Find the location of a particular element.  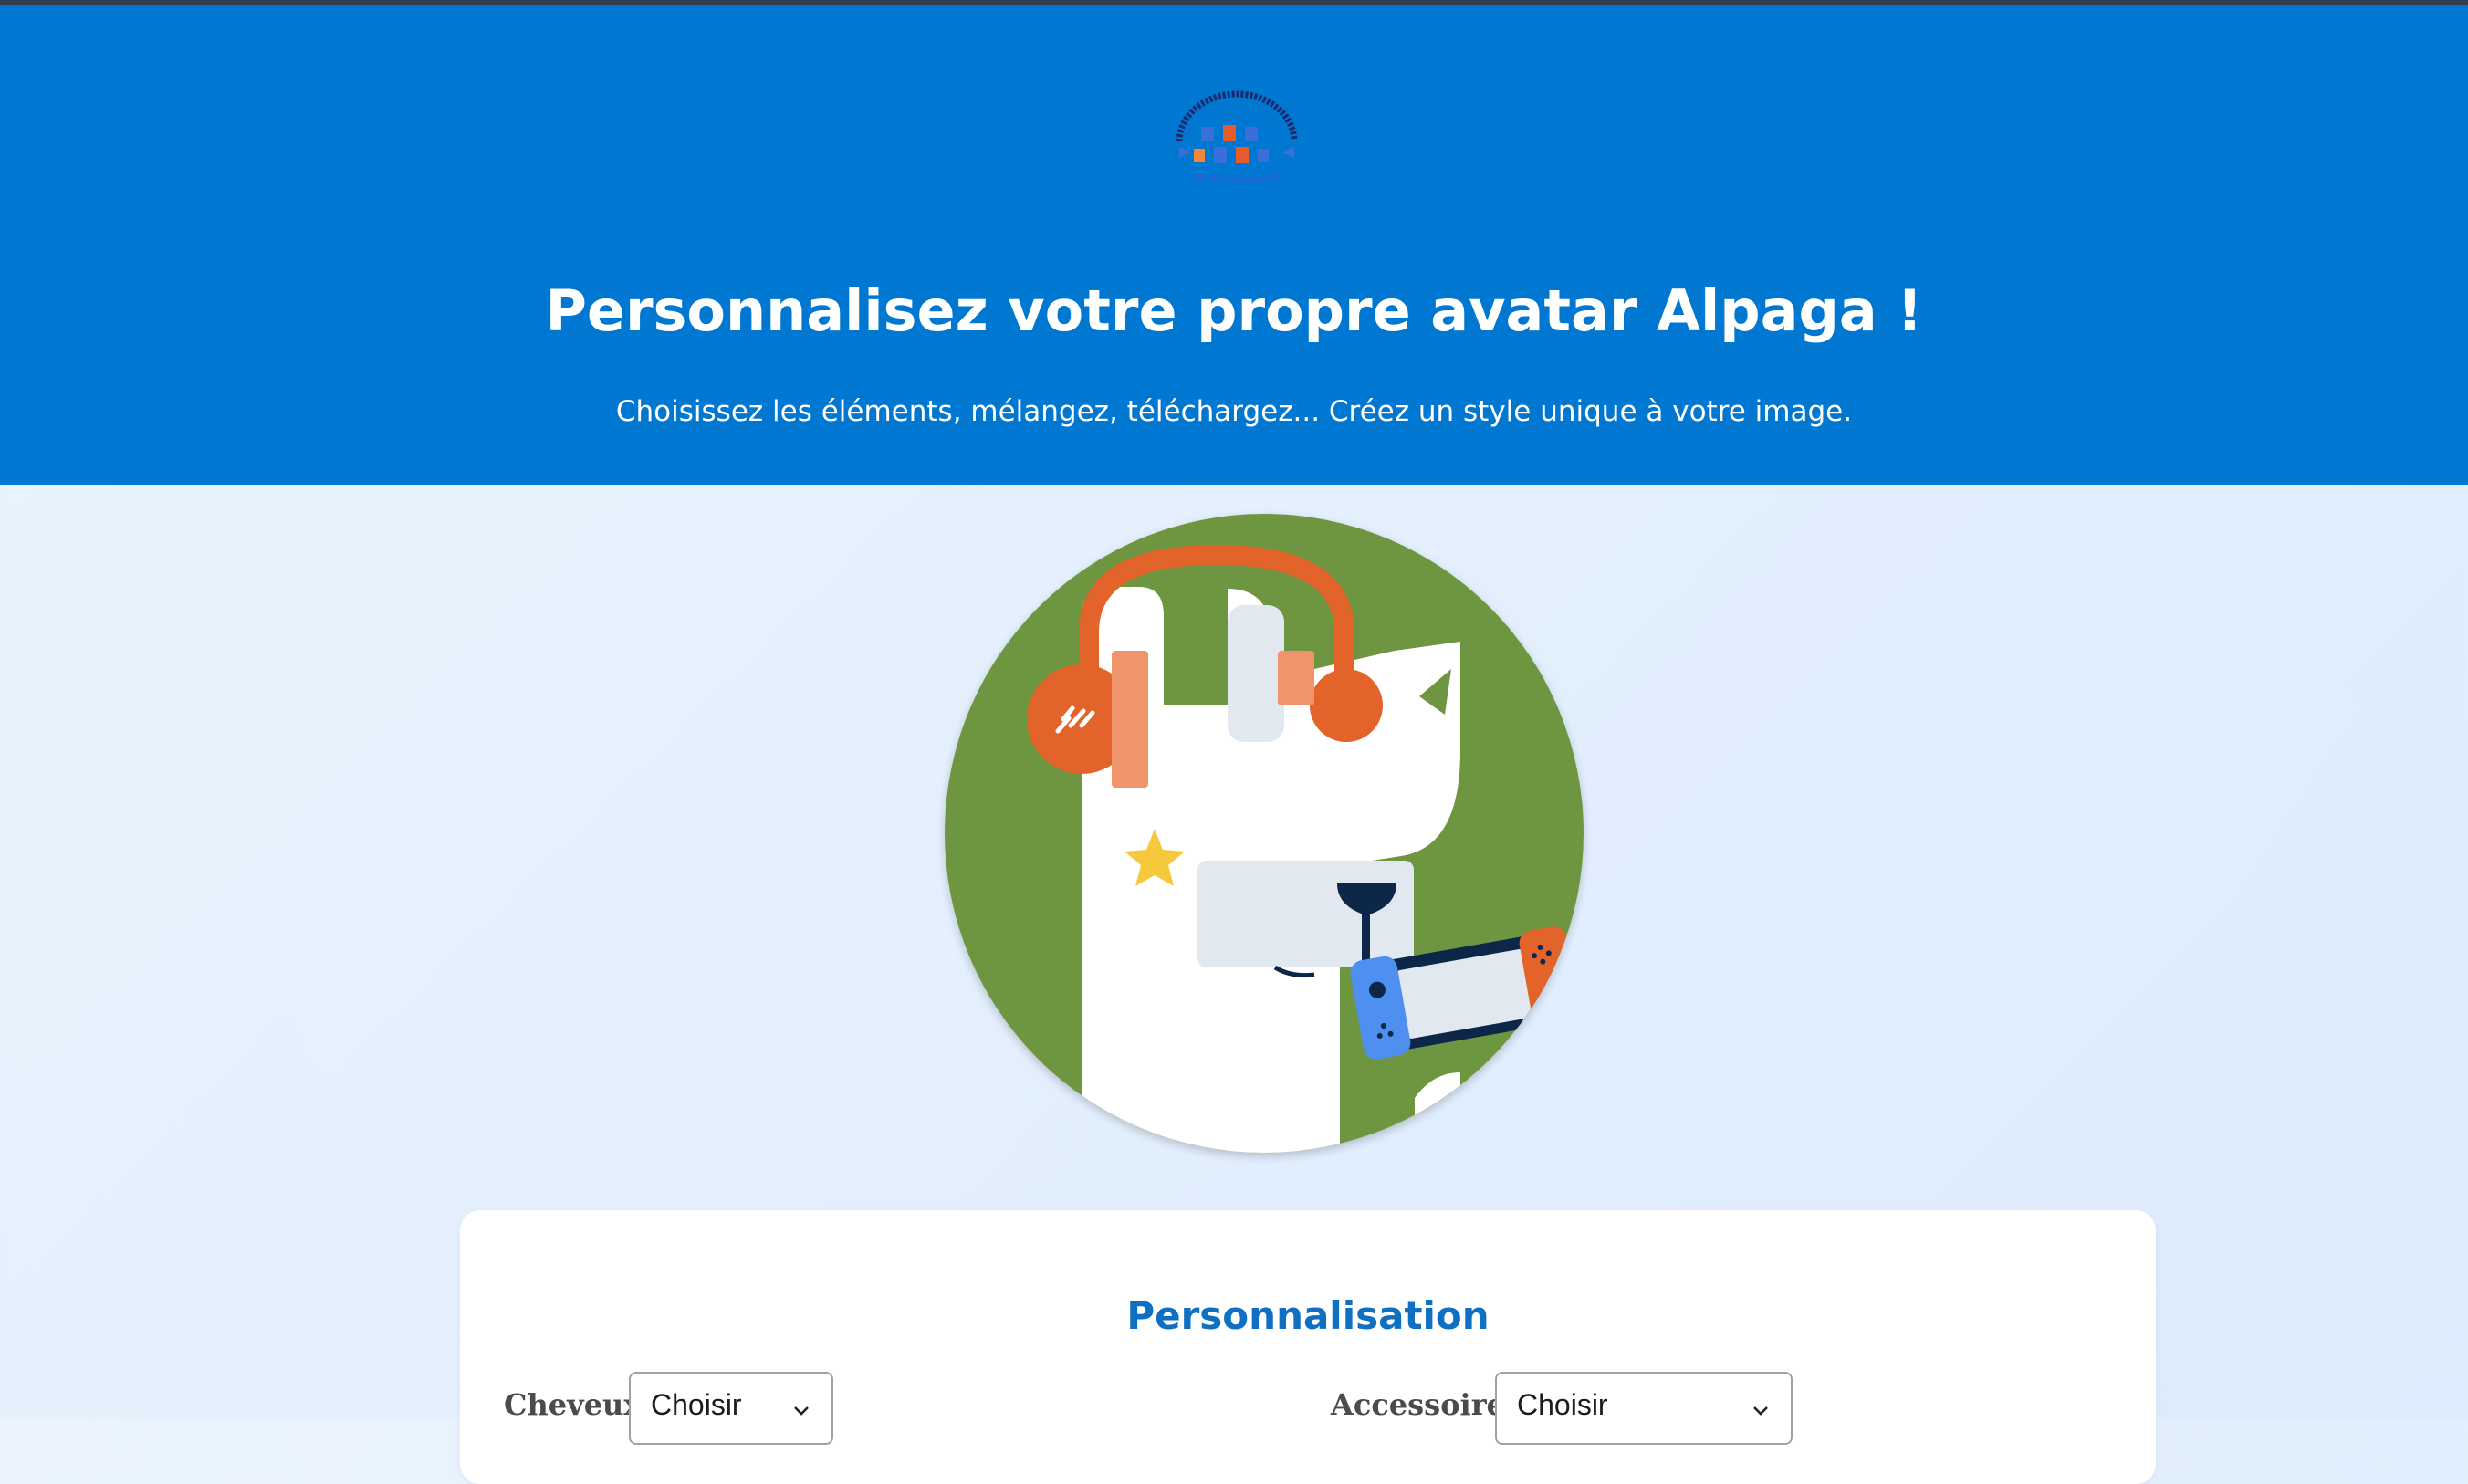

panel-title: Personnalisation is located at coordinates (1308, 1315).